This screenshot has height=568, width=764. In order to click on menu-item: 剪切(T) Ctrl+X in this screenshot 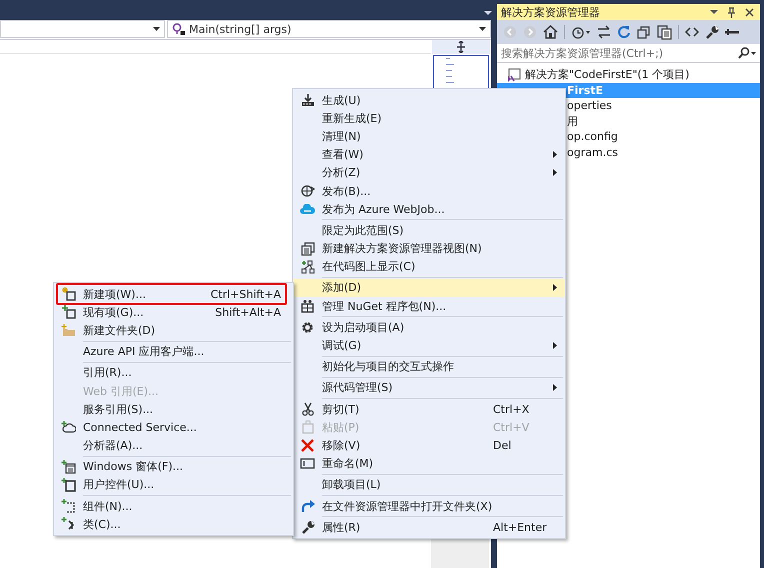, I will do `click(429, 409)`.